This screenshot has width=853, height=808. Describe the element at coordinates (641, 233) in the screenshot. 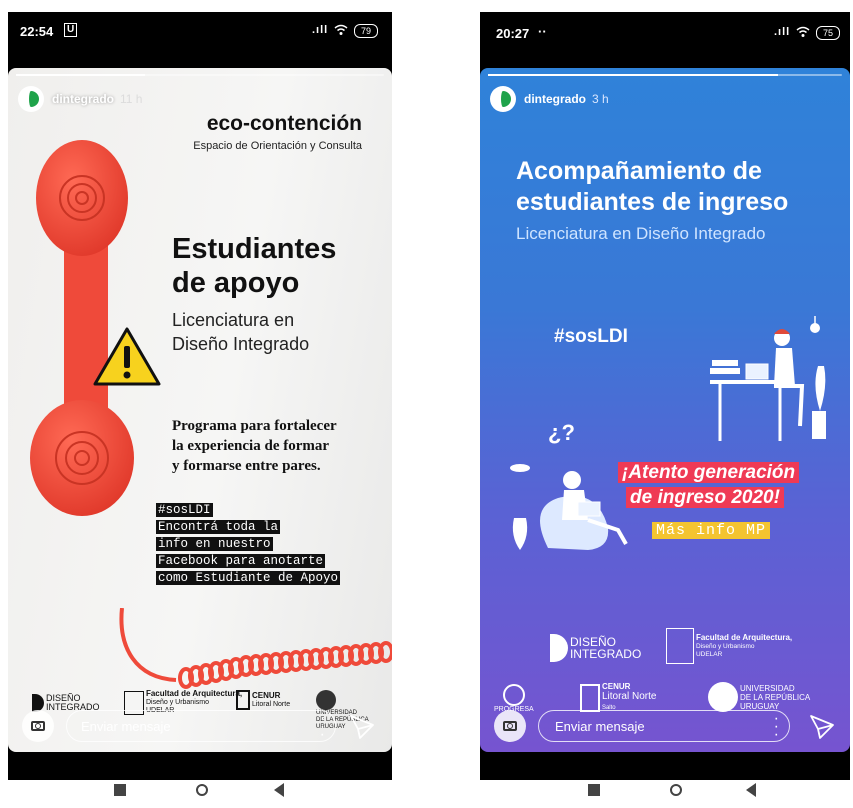

I see `story-subtitle: Licenciatura en Diseño Integrado` at that location.